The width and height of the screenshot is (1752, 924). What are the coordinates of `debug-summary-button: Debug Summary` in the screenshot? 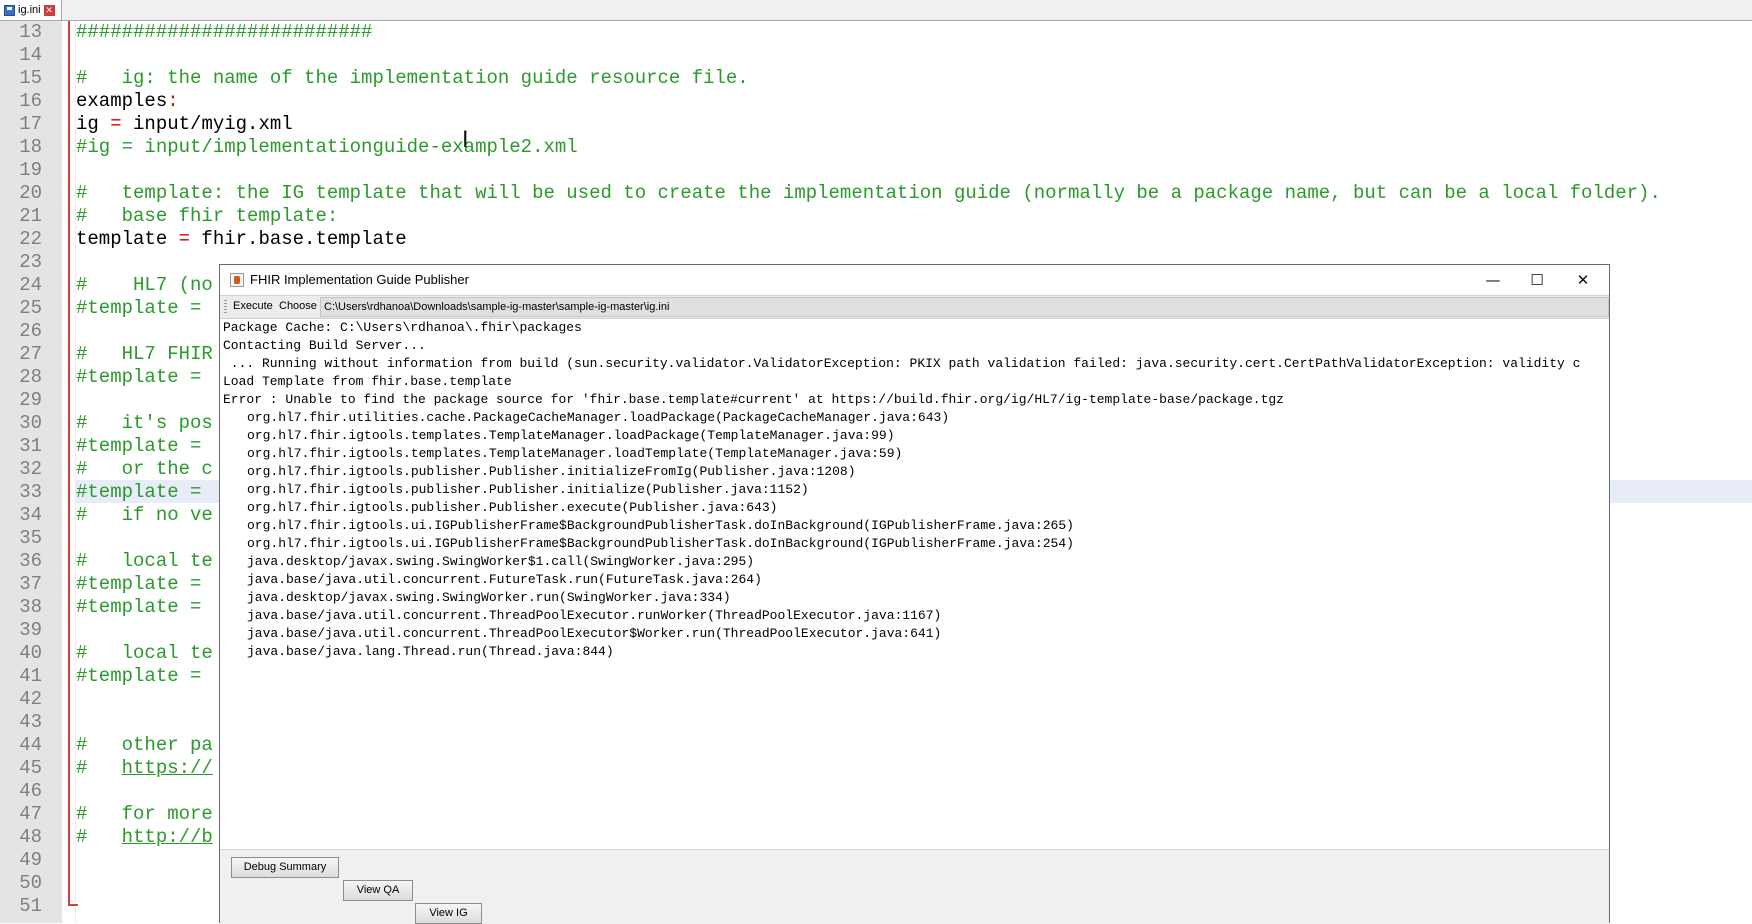 It's located at (285, 867).